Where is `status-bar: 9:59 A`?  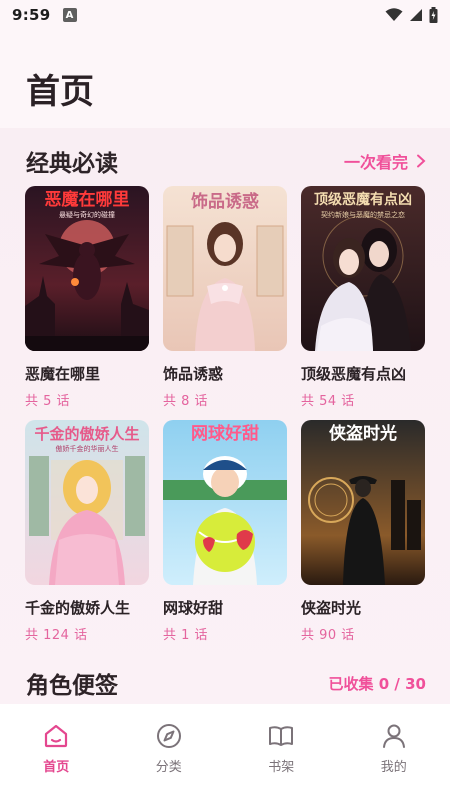 status-bar: 9:59 A is located at coordinates (225, 15).